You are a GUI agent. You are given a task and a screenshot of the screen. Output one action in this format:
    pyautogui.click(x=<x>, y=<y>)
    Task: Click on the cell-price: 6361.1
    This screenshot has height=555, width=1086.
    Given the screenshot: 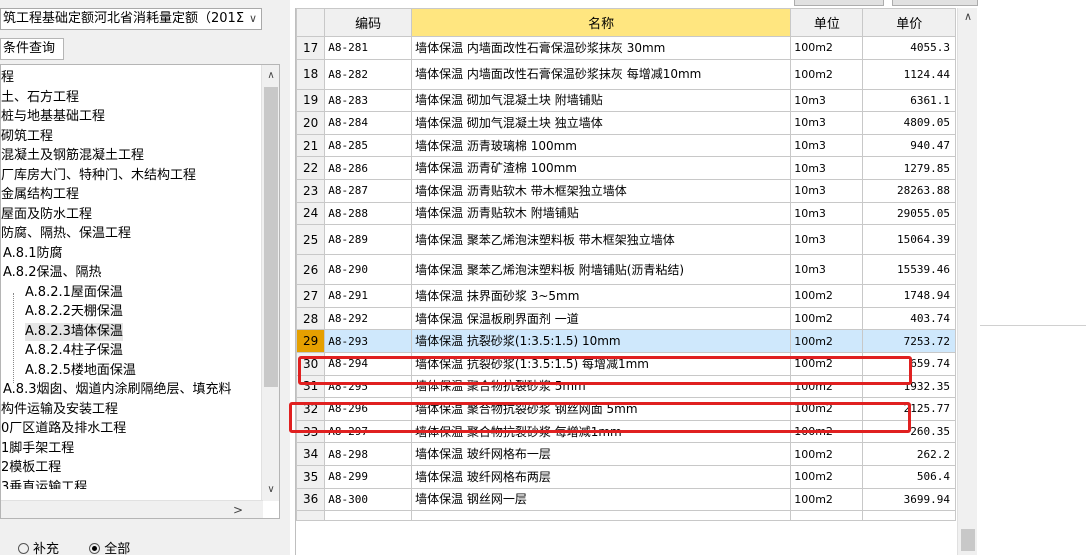 What is the action you would take?
    pyautogui.click(x=909, y=100)
    